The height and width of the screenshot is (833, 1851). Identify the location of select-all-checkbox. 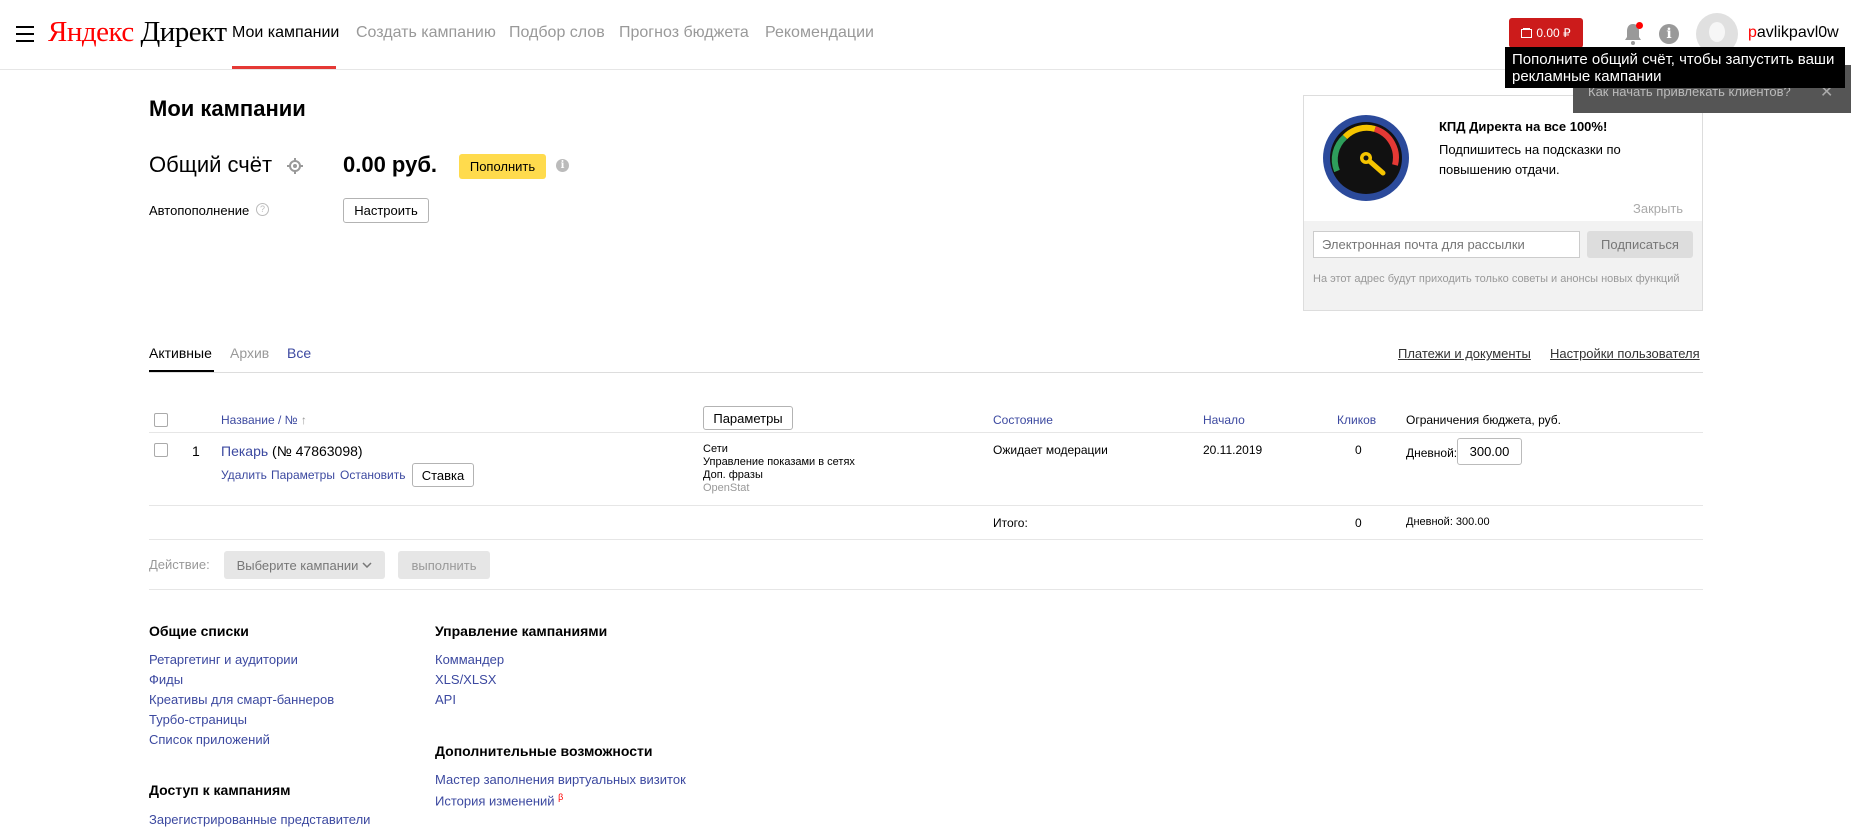
(161, 420).